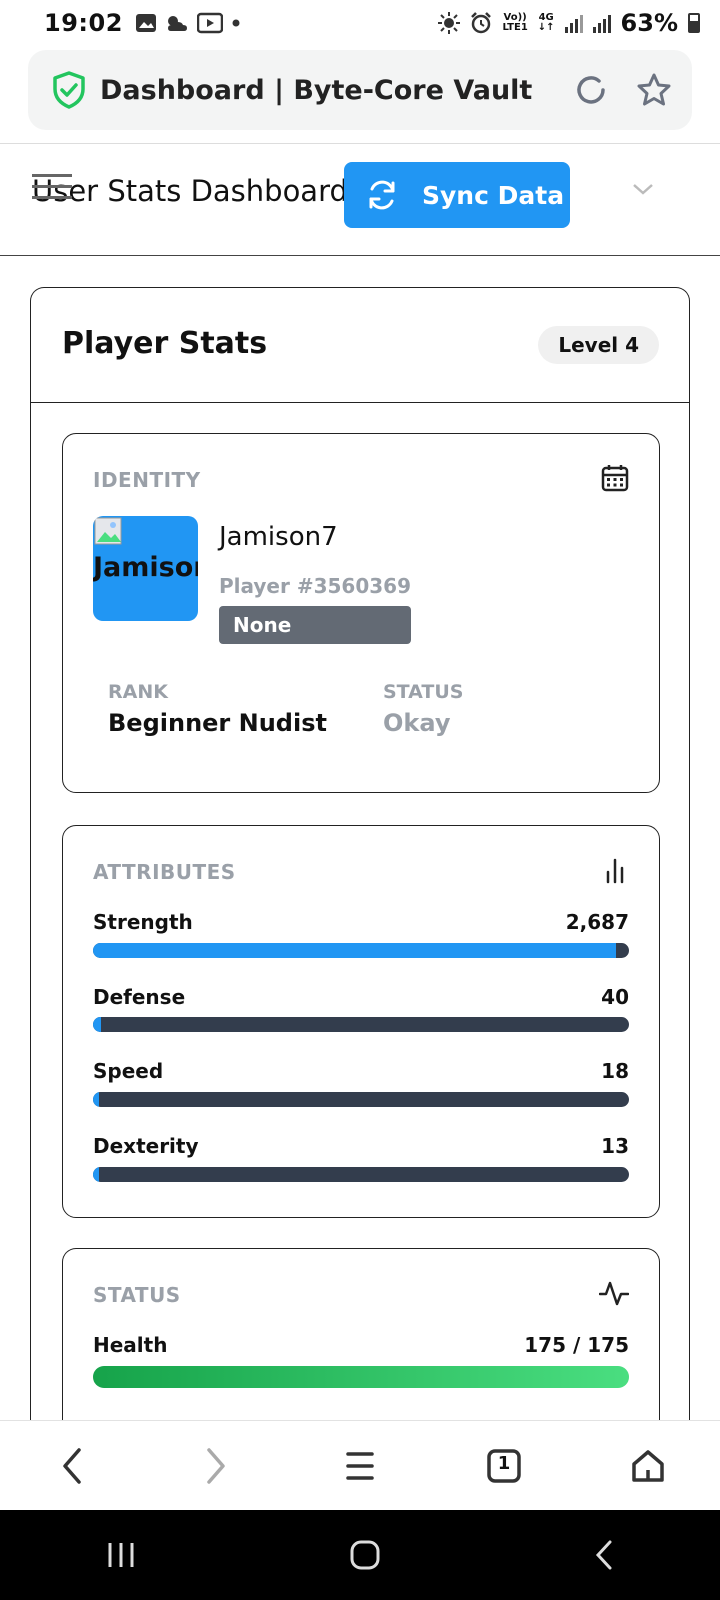  What do you see at coordinates (315, 625) in the screenshot?
I see `player-tag: None` at bounding box center [315, 625].